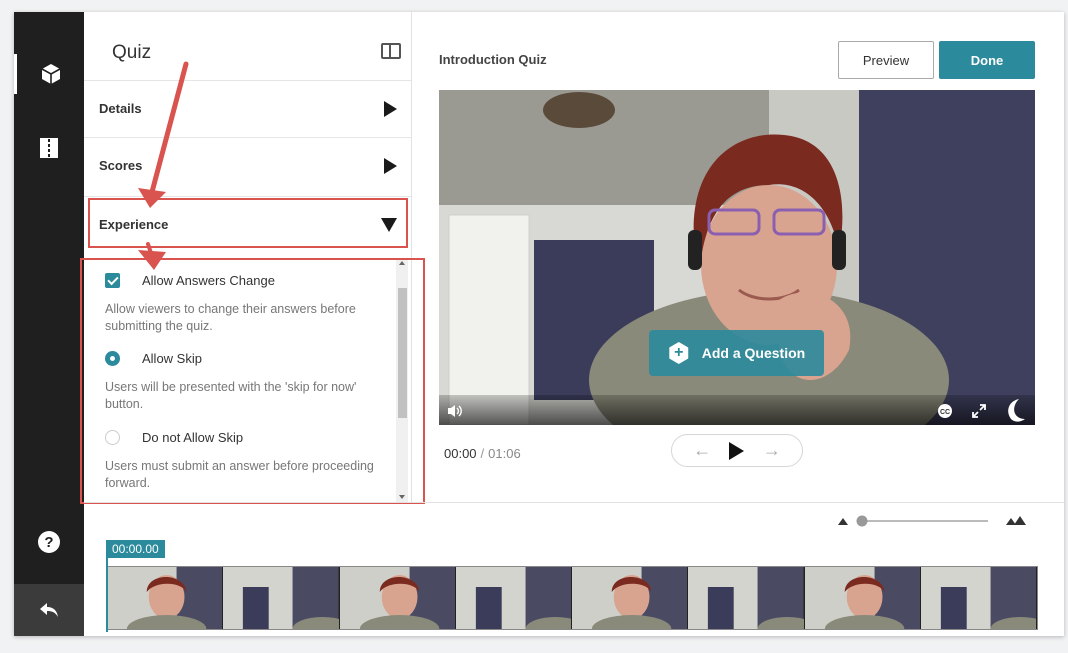  What do you see at coordinates (252, 381) in the screenshot?
I see `options-highlight-box` at bounding box center [252, 381].